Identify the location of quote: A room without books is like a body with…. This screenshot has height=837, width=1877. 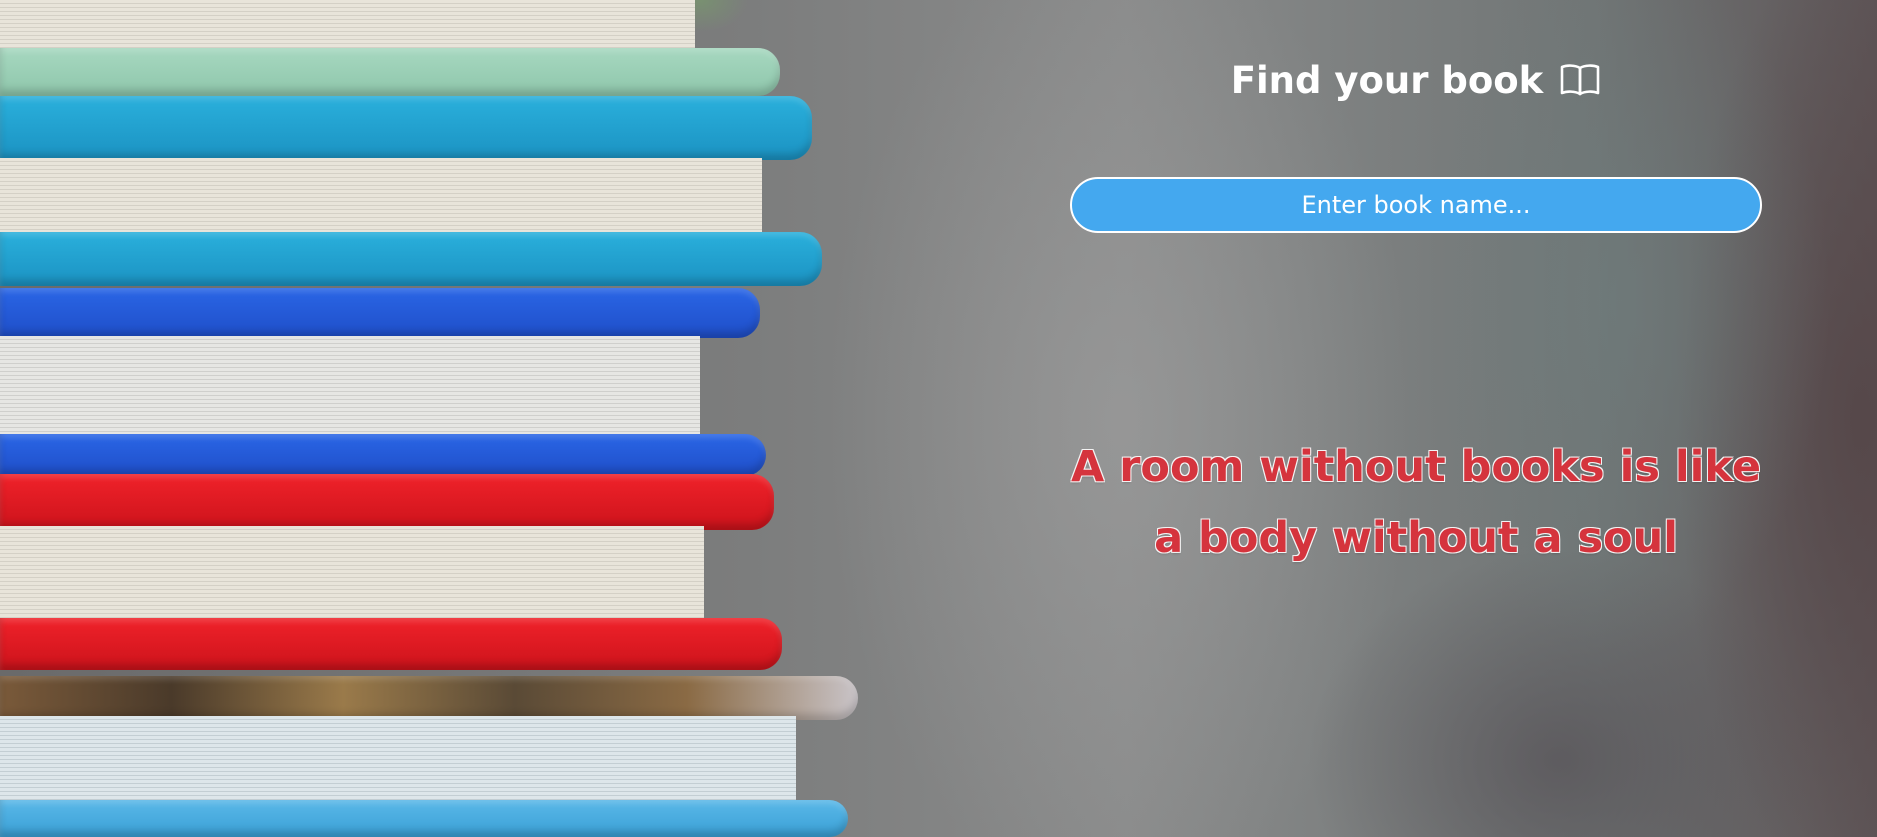
(1416, 503).